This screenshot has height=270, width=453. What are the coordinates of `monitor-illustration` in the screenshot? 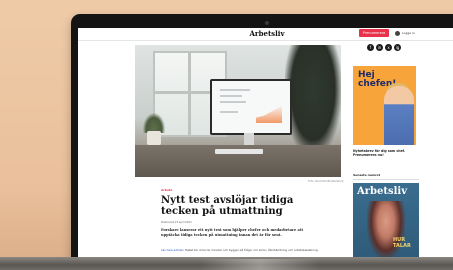 It's located at (251, 107).